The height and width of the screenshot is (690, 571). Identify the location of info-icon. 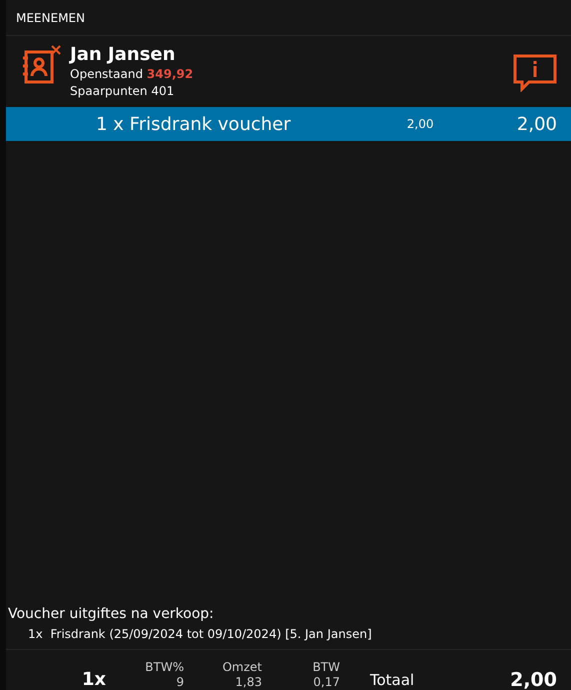
(535, 73).